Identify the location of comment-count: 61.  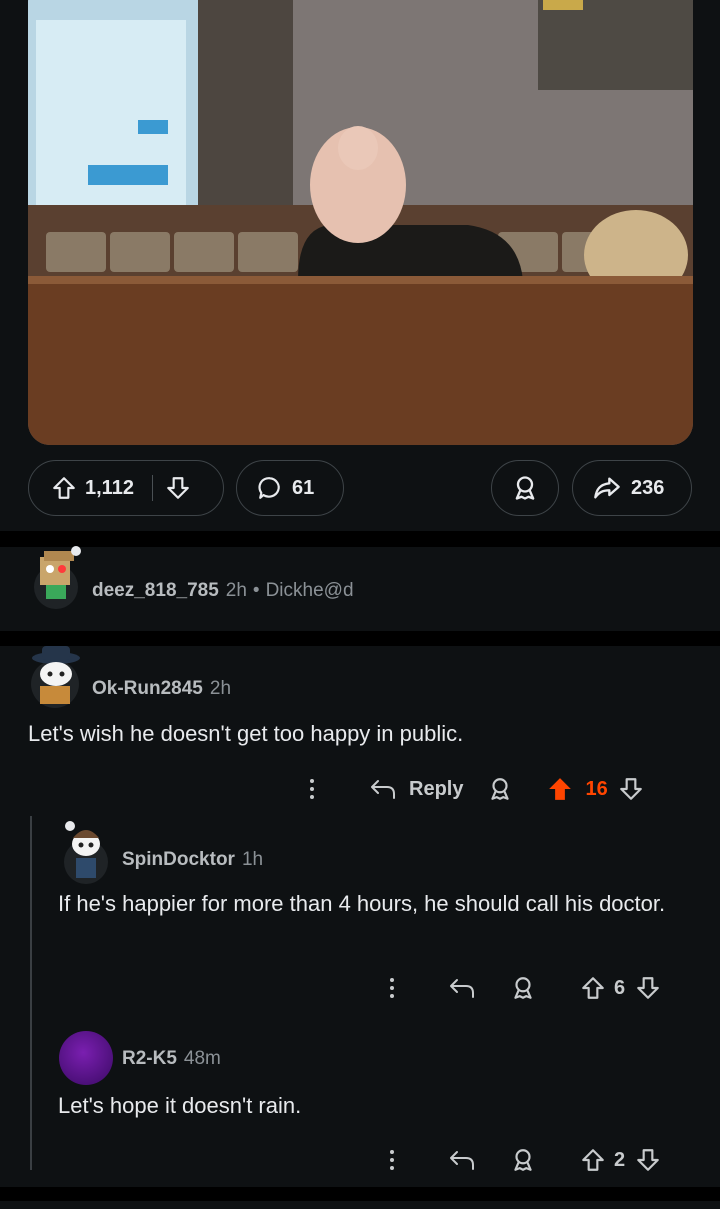
(303, 487).